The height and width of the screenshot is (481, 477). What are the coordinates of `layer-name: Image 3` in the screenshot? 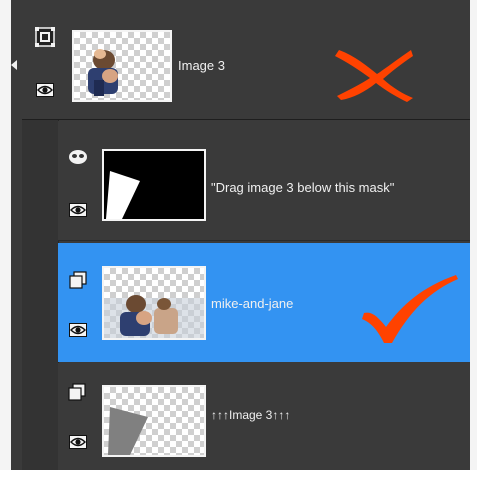 It's located at (201, 65).